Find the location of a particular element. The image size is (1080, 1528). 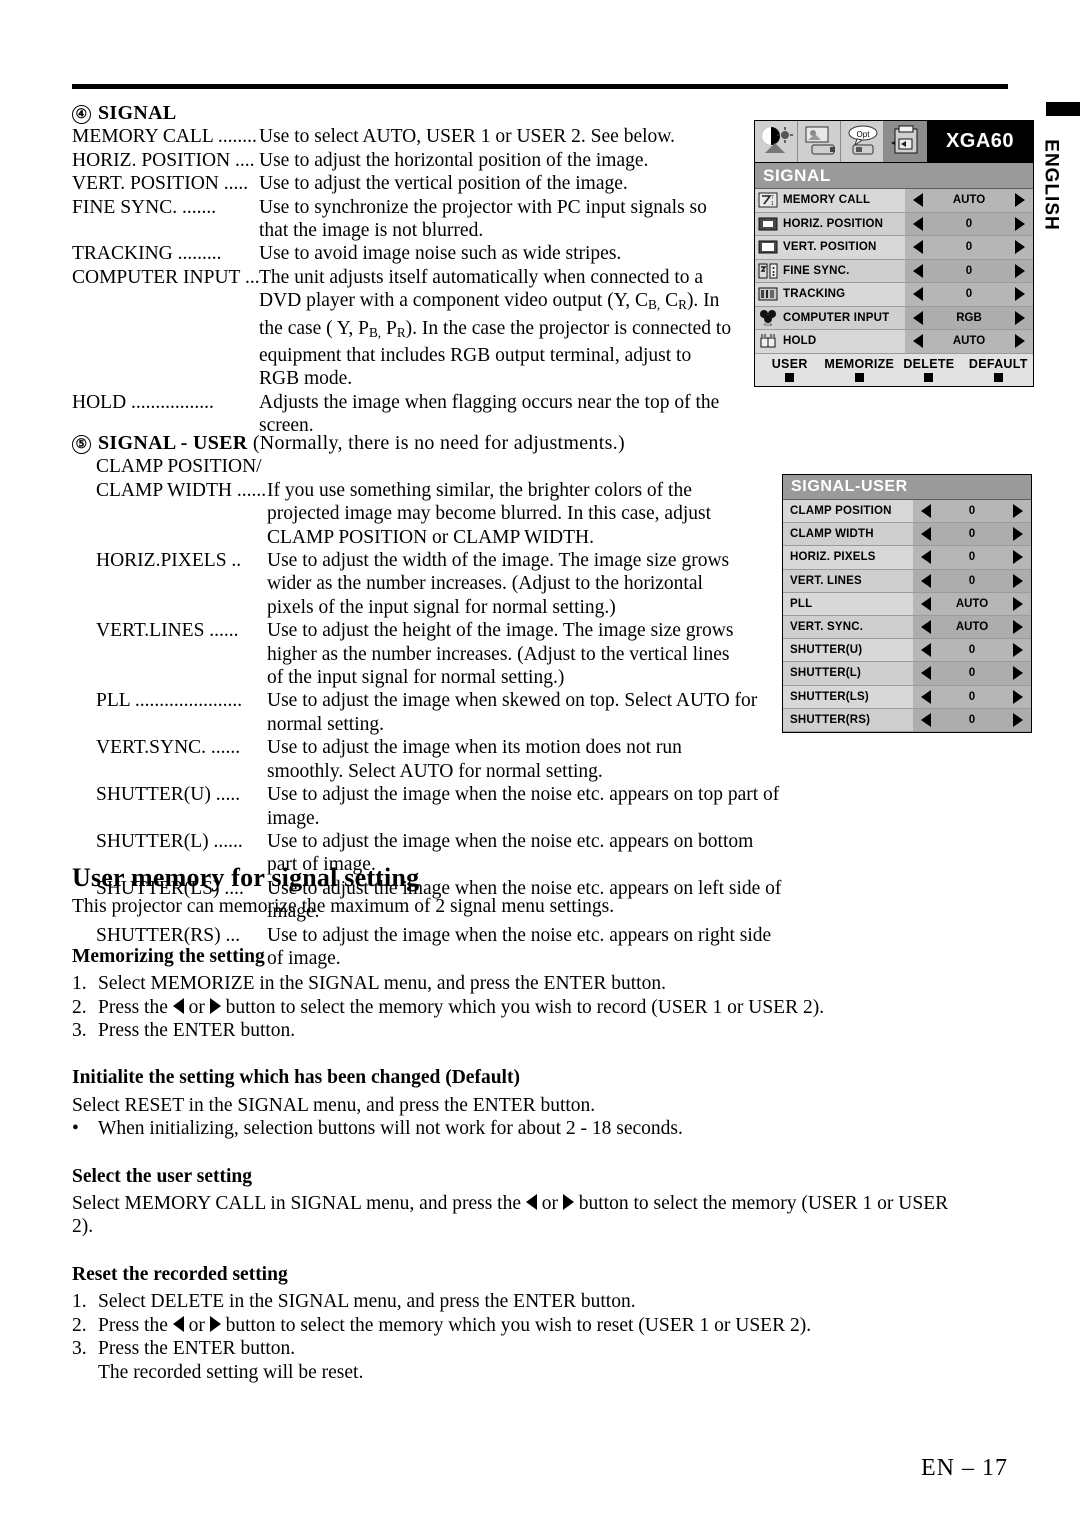

osd-row-value: RGB is located at coordinates (969, 317).